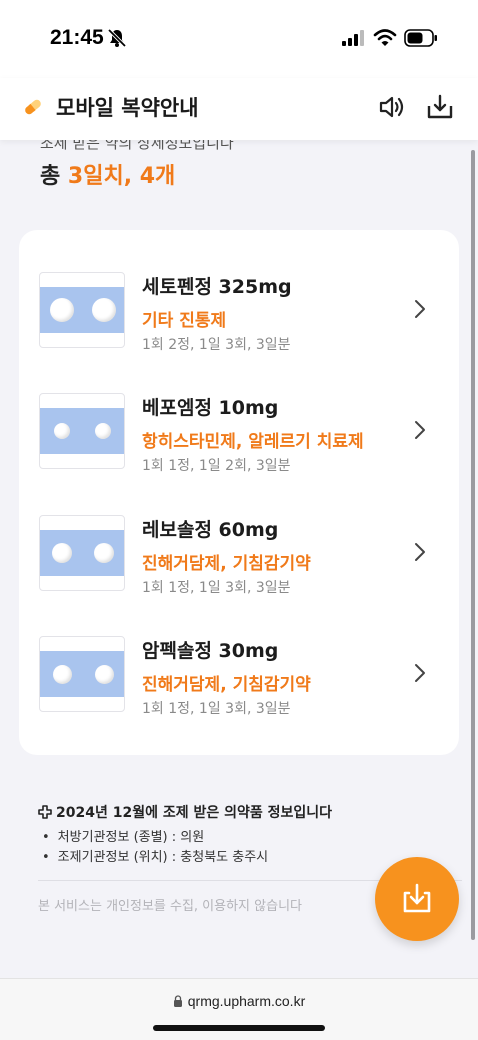 The width and height of the screenshot is (478, 1040). I want to click on floating-download-button, so click(417, 899).